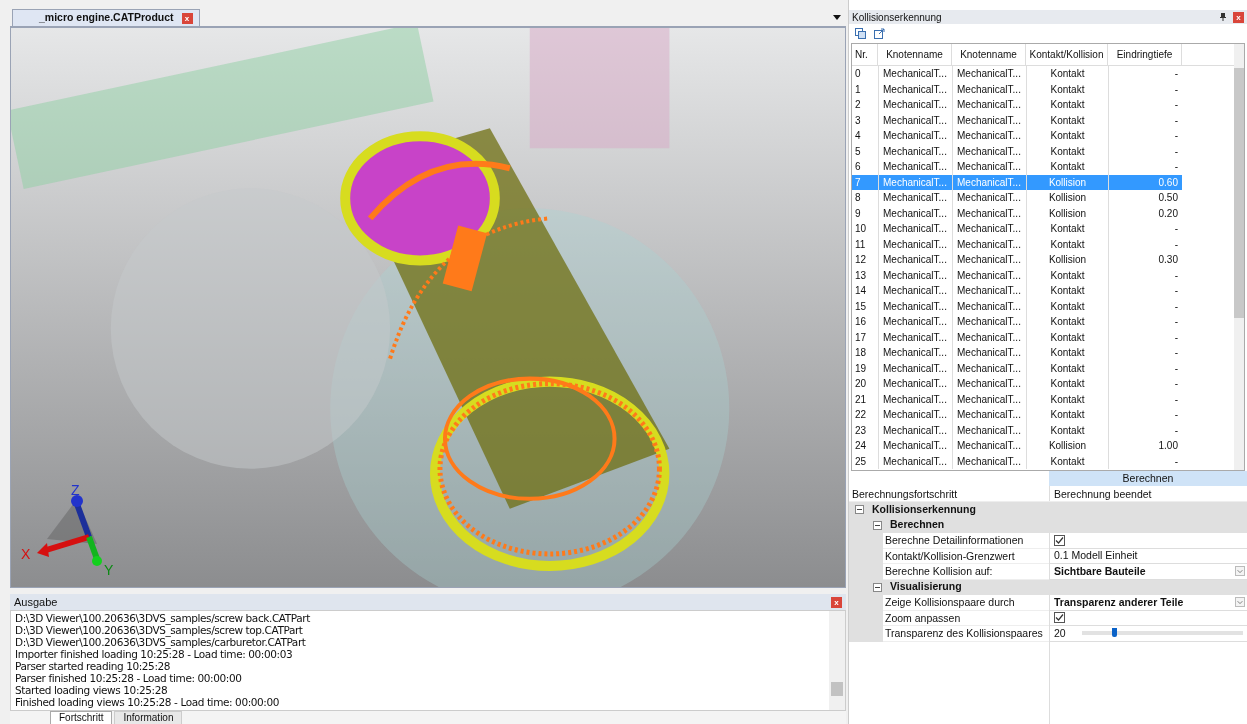  I want to click on table-row: 20 MechanicalT... MechanicalT... Kontakt -, so click(1017, 384).